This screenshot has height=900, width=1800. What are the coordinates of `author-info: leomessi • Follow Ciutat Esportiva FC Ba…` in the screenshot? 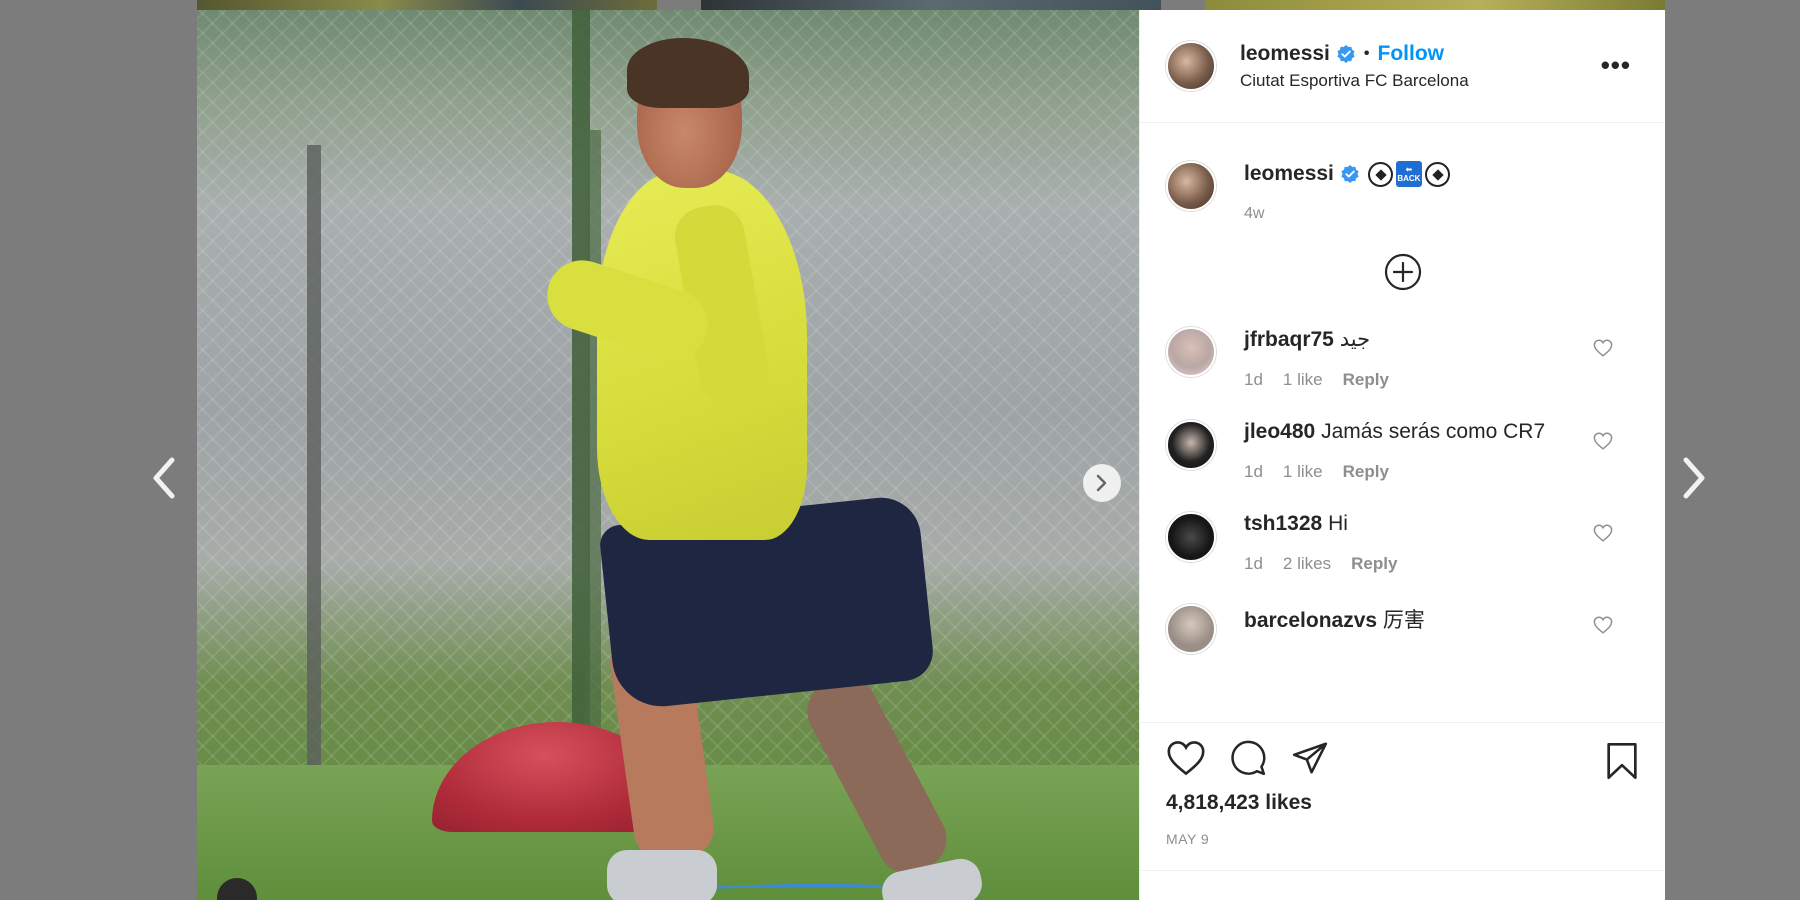 It's located at (1354, 66).